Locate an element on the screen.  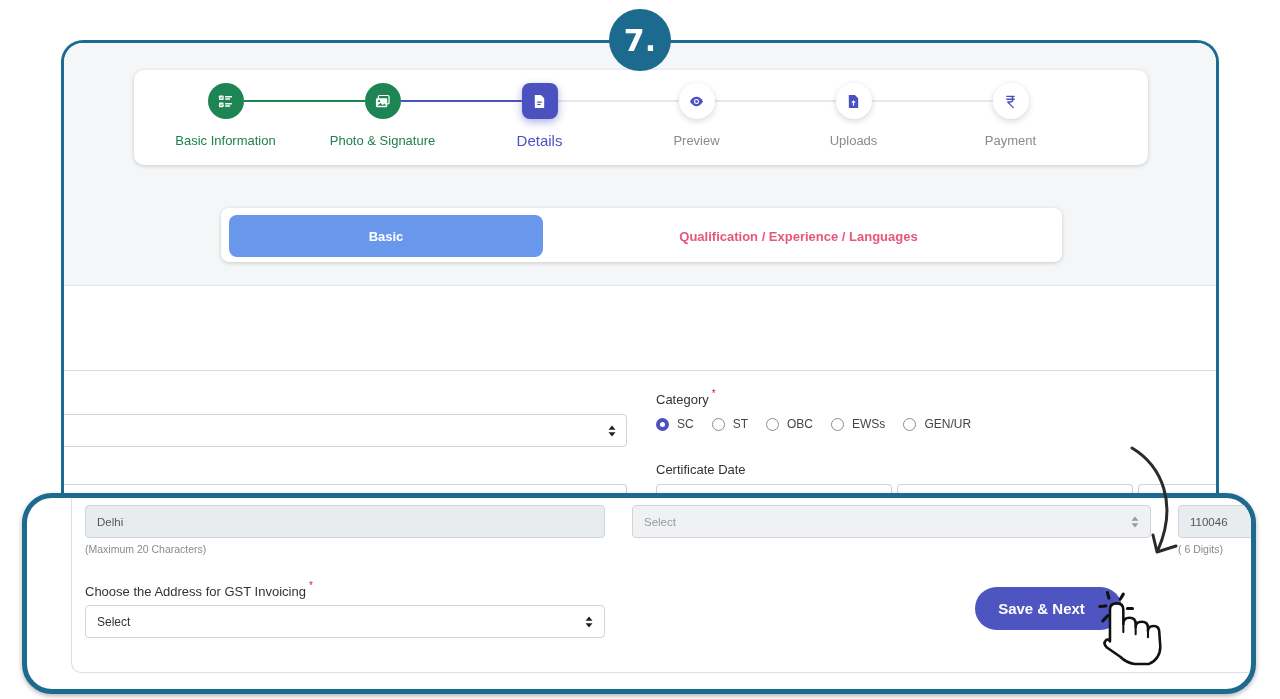
radio-option: ST is located at coordinates (729, 424).